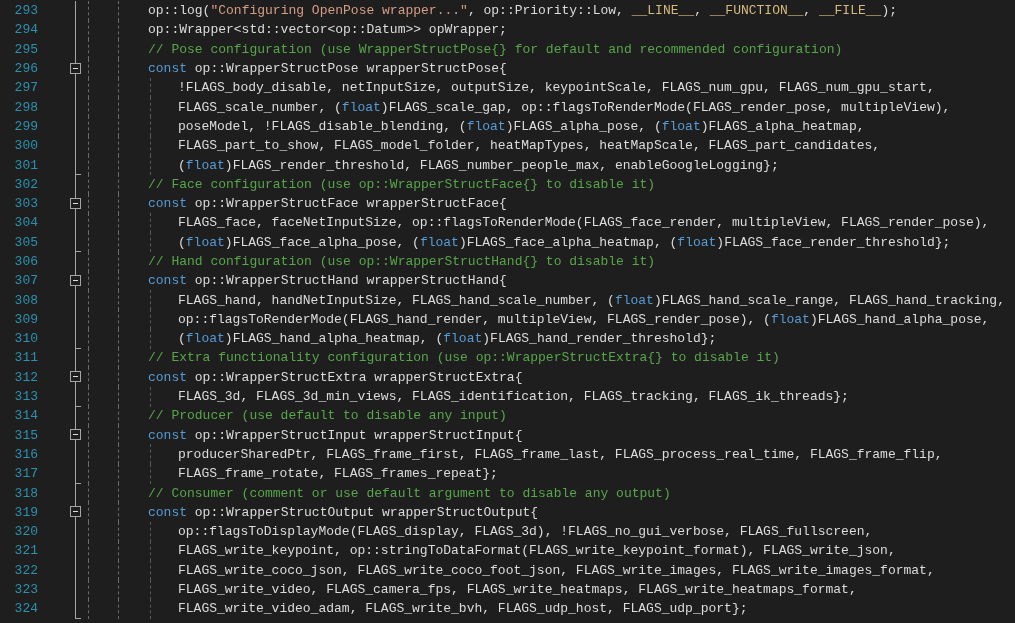 This screenshot has width=1015, height=623. What do you see at coordinates (584, 319) in the screenshot?
I see `code-line: op::flagsToRenderMode(FLAGS_hand_render, multipleView, FLAGS_render_pose), (float)FLAGS_hand_alpha_pose,` at bounding box center [584, 319].